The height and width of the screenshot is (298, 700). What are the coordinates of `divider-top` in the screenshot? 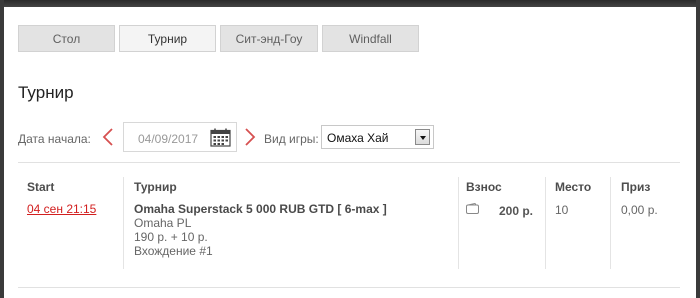 It's located at (349, 162).